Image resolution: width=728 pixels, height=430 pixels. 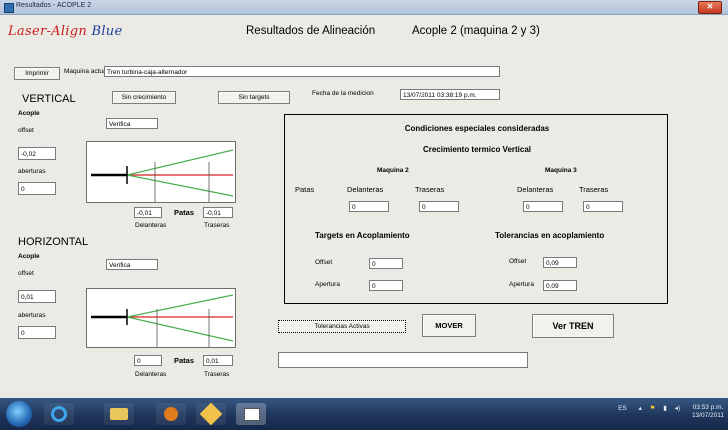 What do you see at coordinates (251, 414) in the screenshot?
I see `app-window-icon` at bounding box center [251, 414].